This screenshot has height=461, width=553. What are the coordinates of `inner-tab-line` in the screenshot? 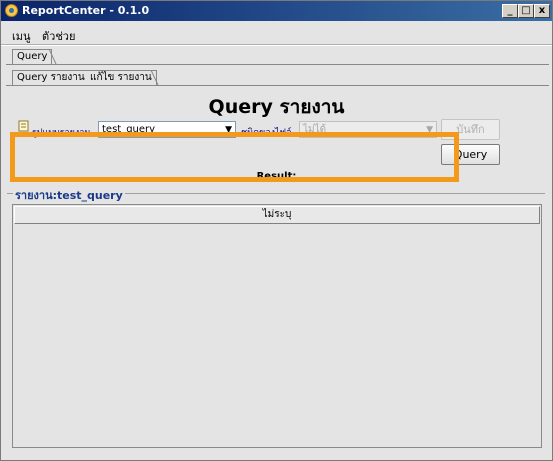 It's located at (277, 85).